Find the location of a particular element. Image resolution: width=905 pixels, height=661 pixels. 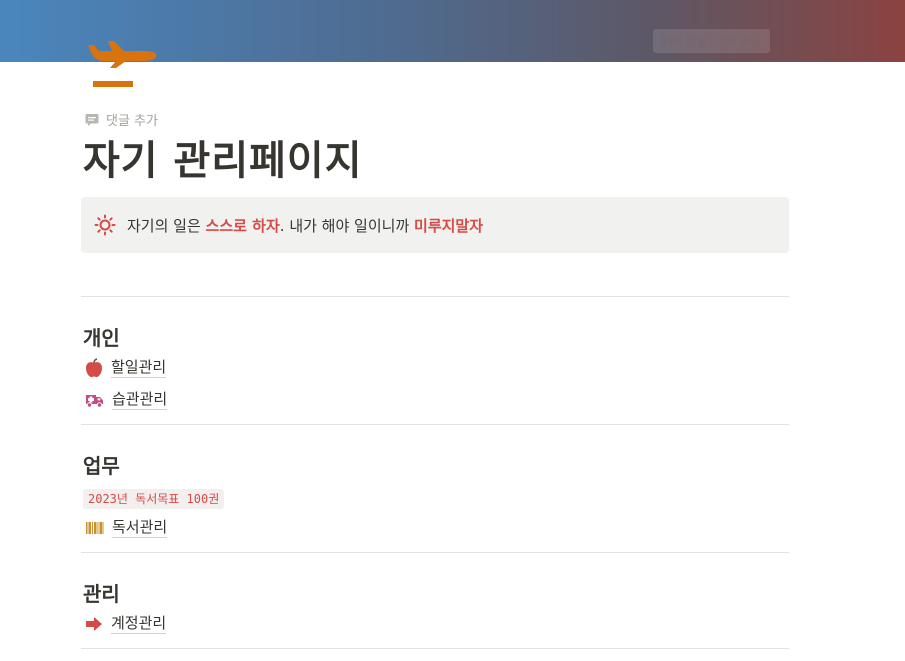

cover-actions: 커버 변경 위치 변경 is located at coordinates (711, 41).